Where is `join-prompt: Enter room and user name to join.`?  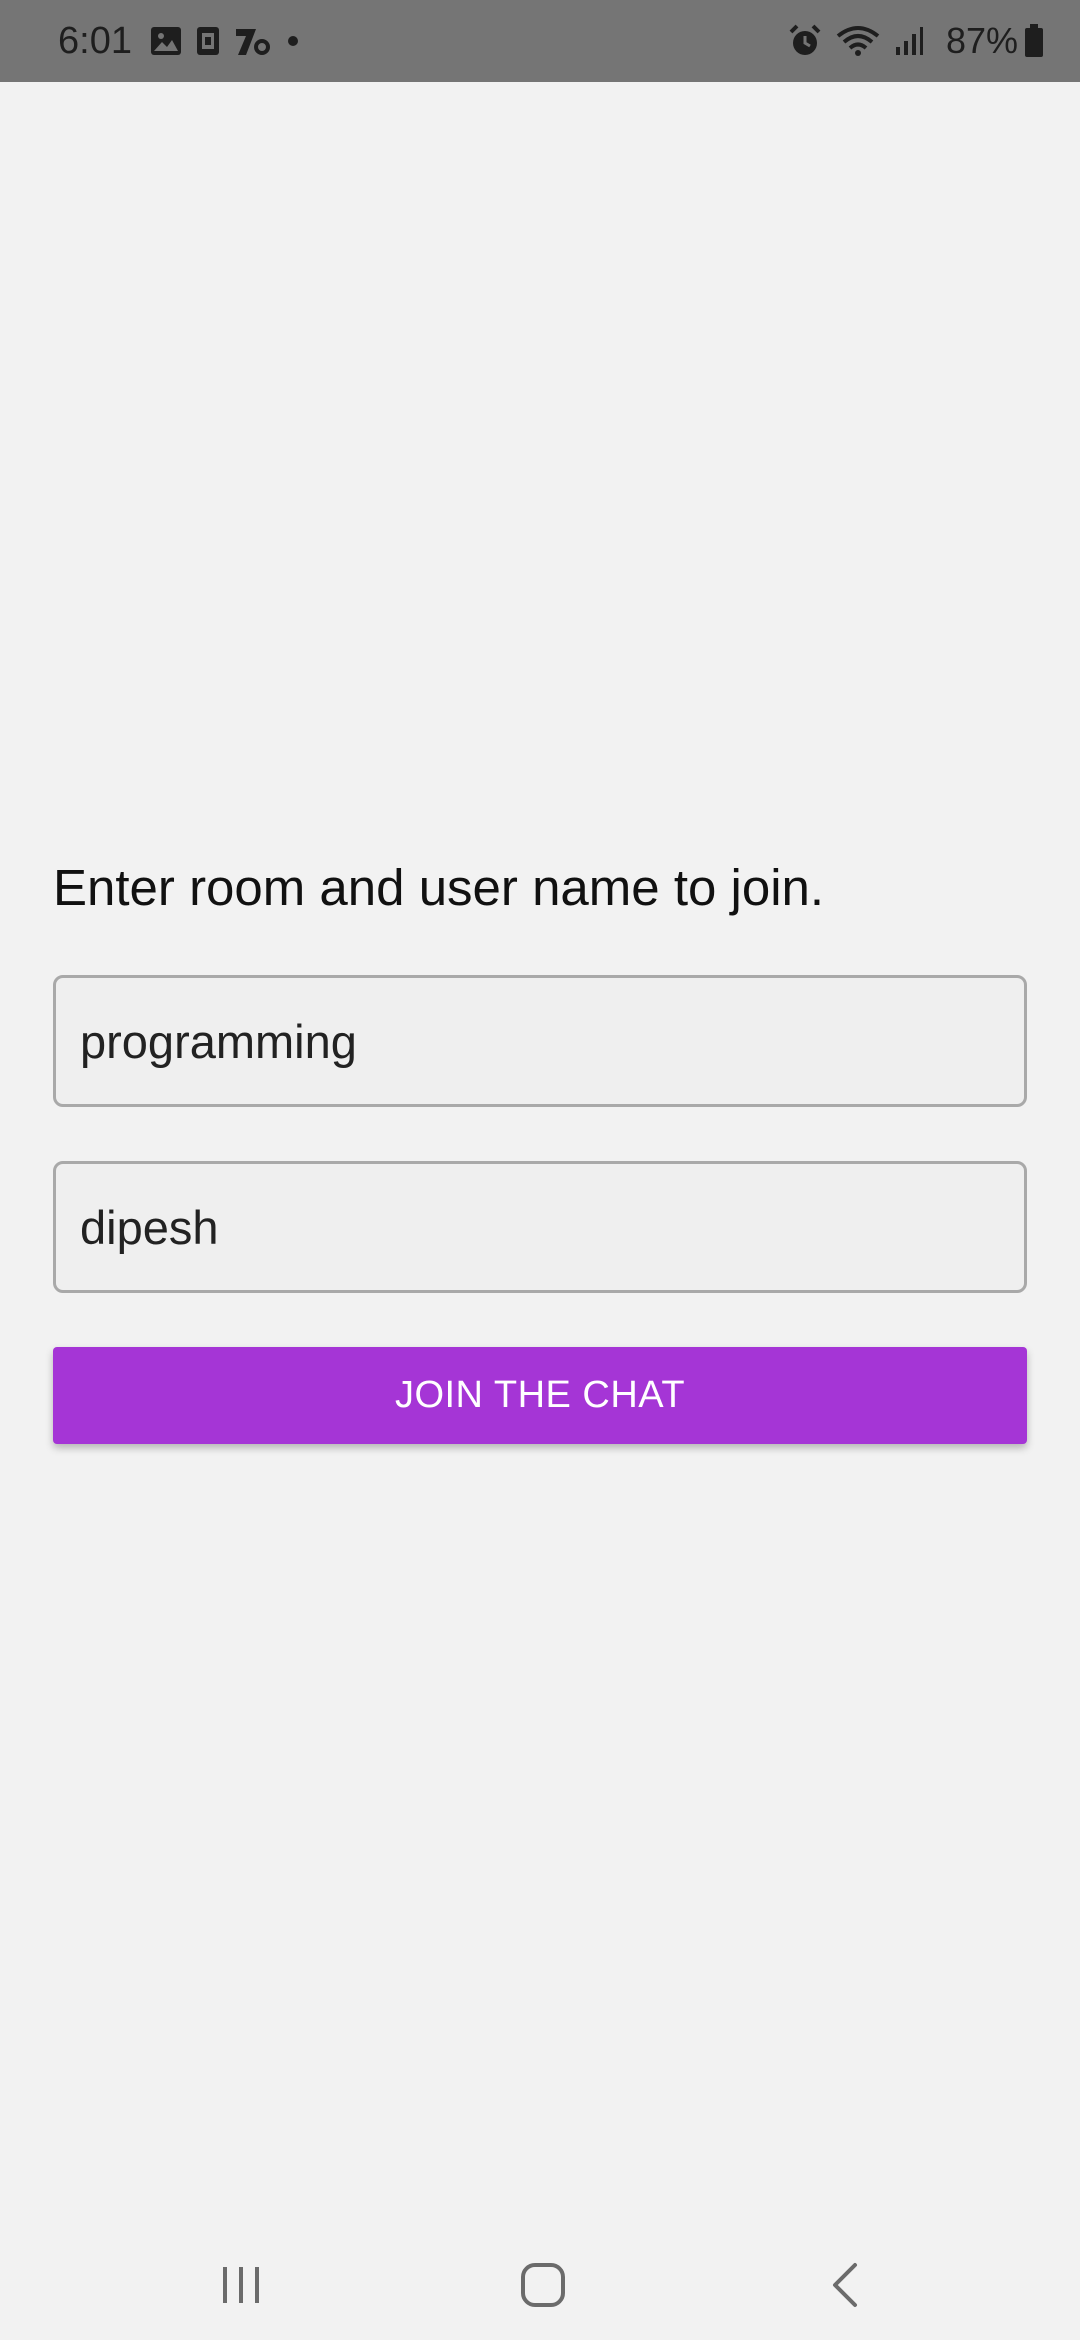
join-prompt: Enter room and user name to join. is located at coordinates (439, 887).